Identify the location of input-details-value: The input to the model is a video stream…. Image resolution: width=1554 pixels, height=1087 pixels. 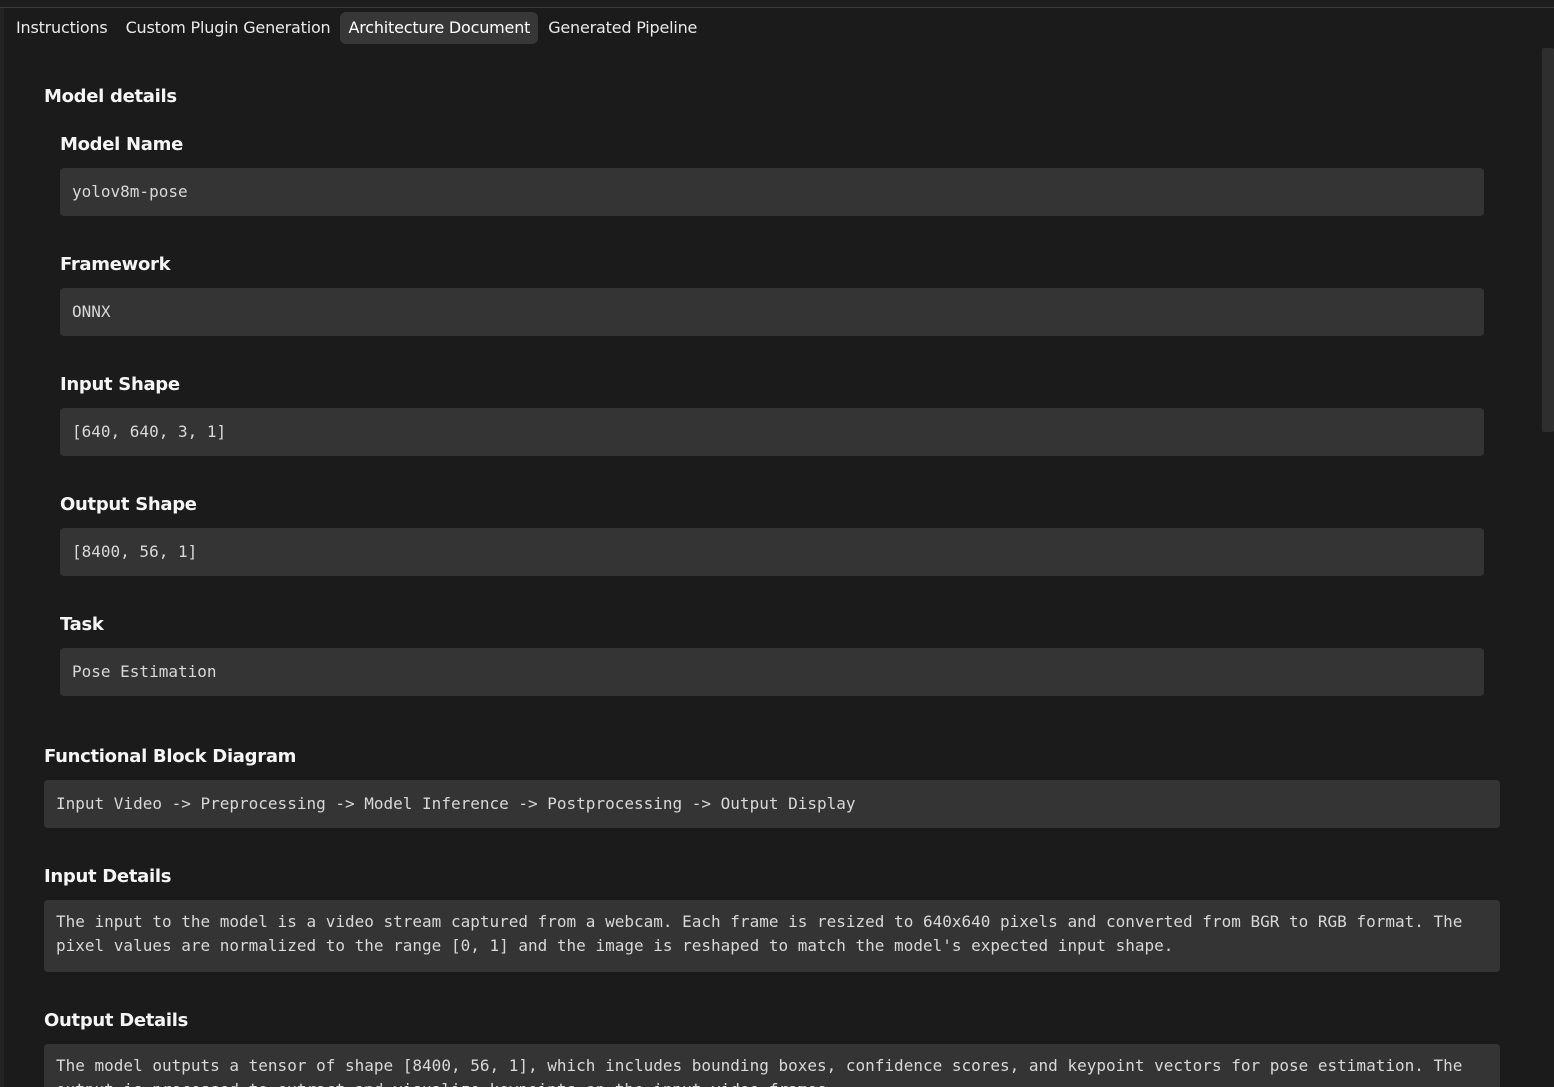
(759, 933).